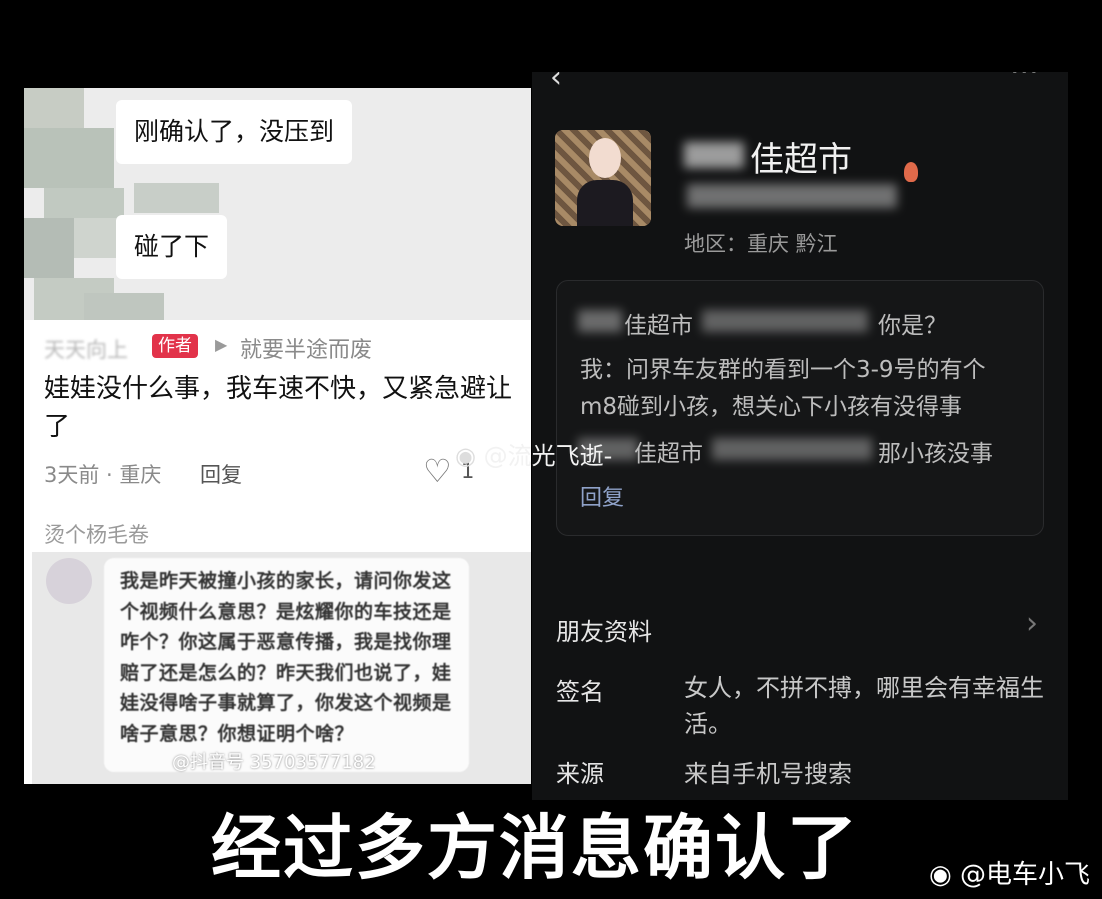  Describe the element at coordinates (800, 627) in the screenshot. I see `friend-info-row: 朋友资料 ›` at that location.